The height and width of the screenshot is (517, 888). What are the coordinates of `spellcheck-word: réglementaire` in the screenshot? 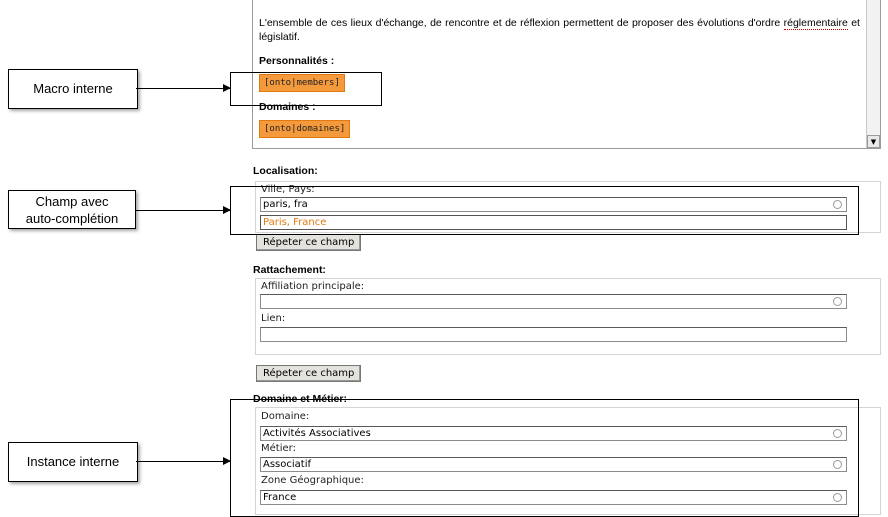 It's located at (815, 23).